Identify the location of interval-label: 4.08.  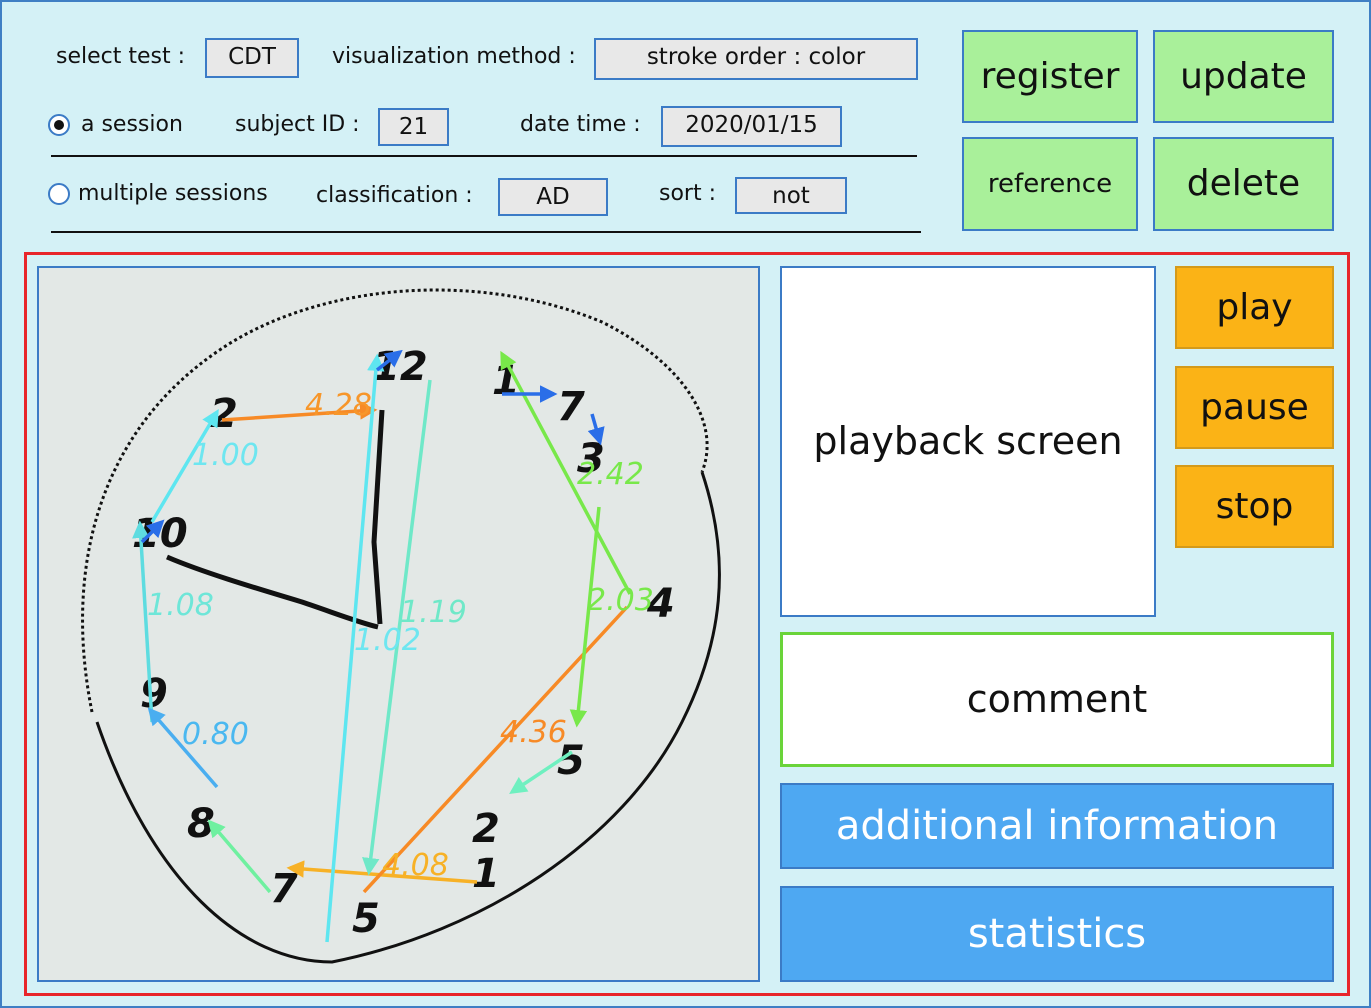
(415, 865).